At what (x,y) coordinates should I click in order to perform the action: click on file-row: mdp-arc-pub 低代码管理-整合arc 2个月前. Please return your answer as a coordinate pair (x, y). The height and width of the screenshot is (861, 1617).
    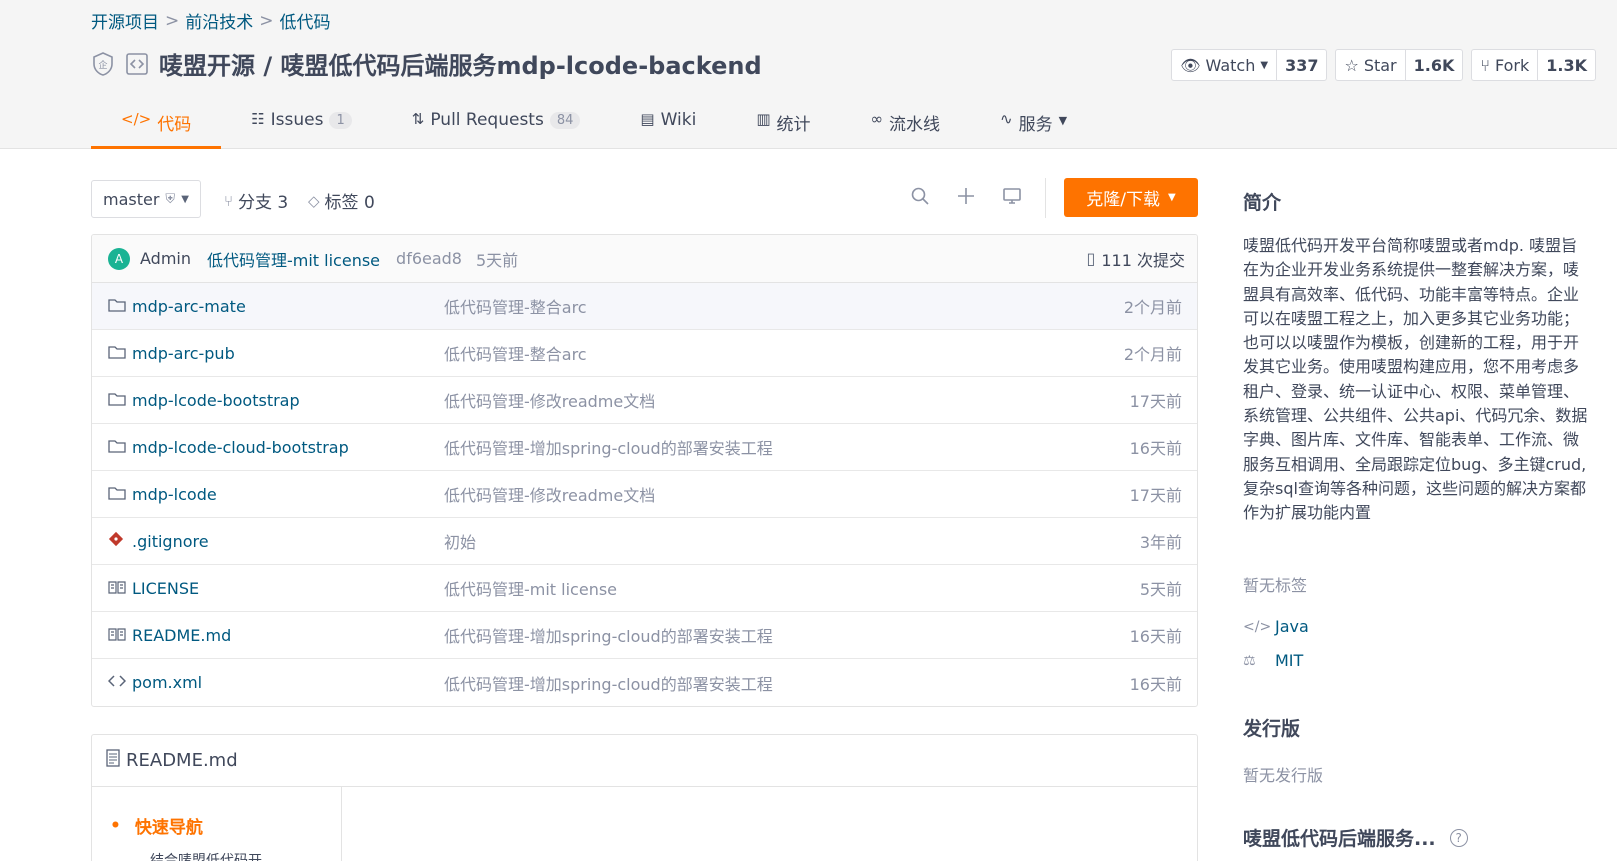
    Looking at the image, I should click on (644, 353).